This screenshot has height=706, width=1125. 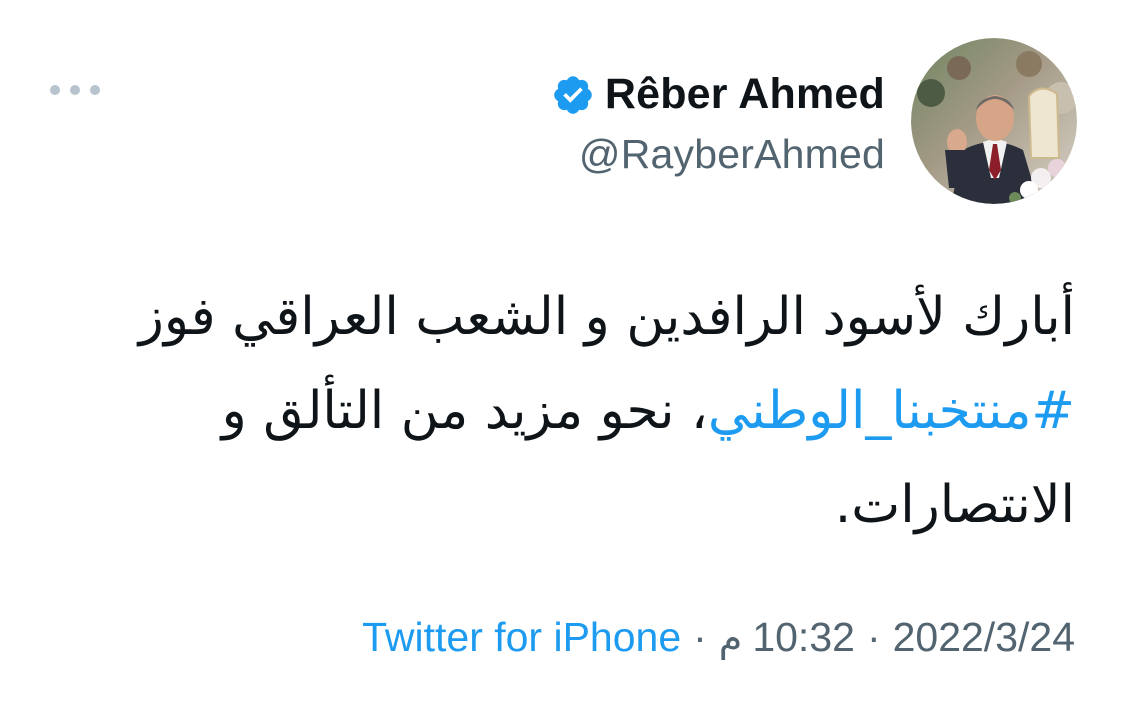 I want to click on display-name: Rêber Ahmed, so click(x=745, y=94).